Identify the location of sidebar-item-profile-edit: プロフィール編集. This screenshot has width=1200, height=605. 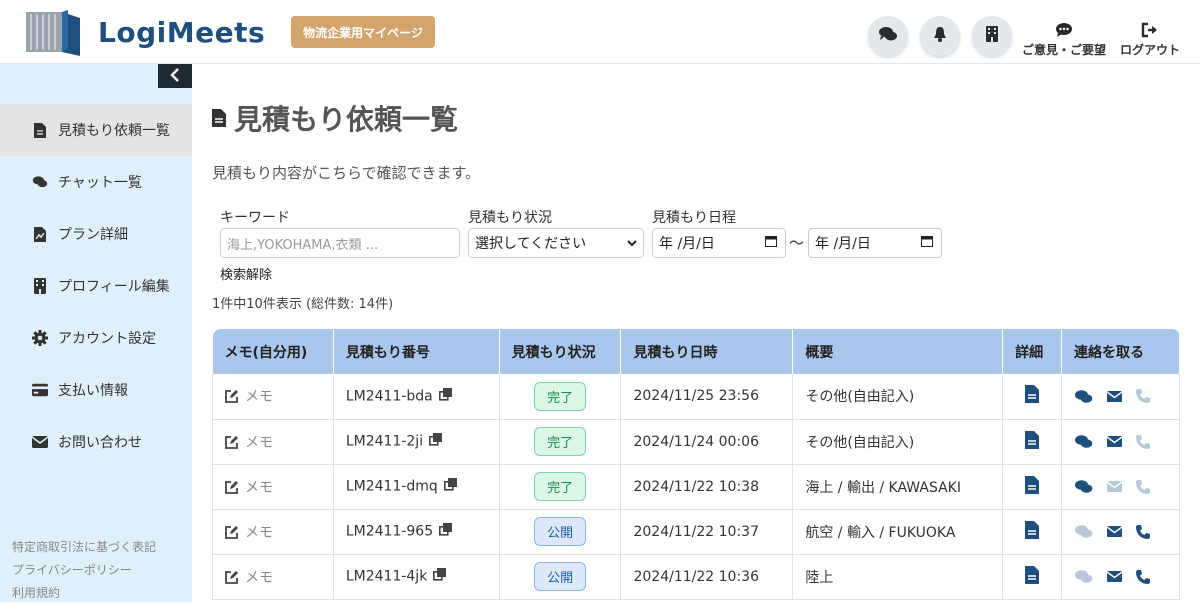
(96, 286).